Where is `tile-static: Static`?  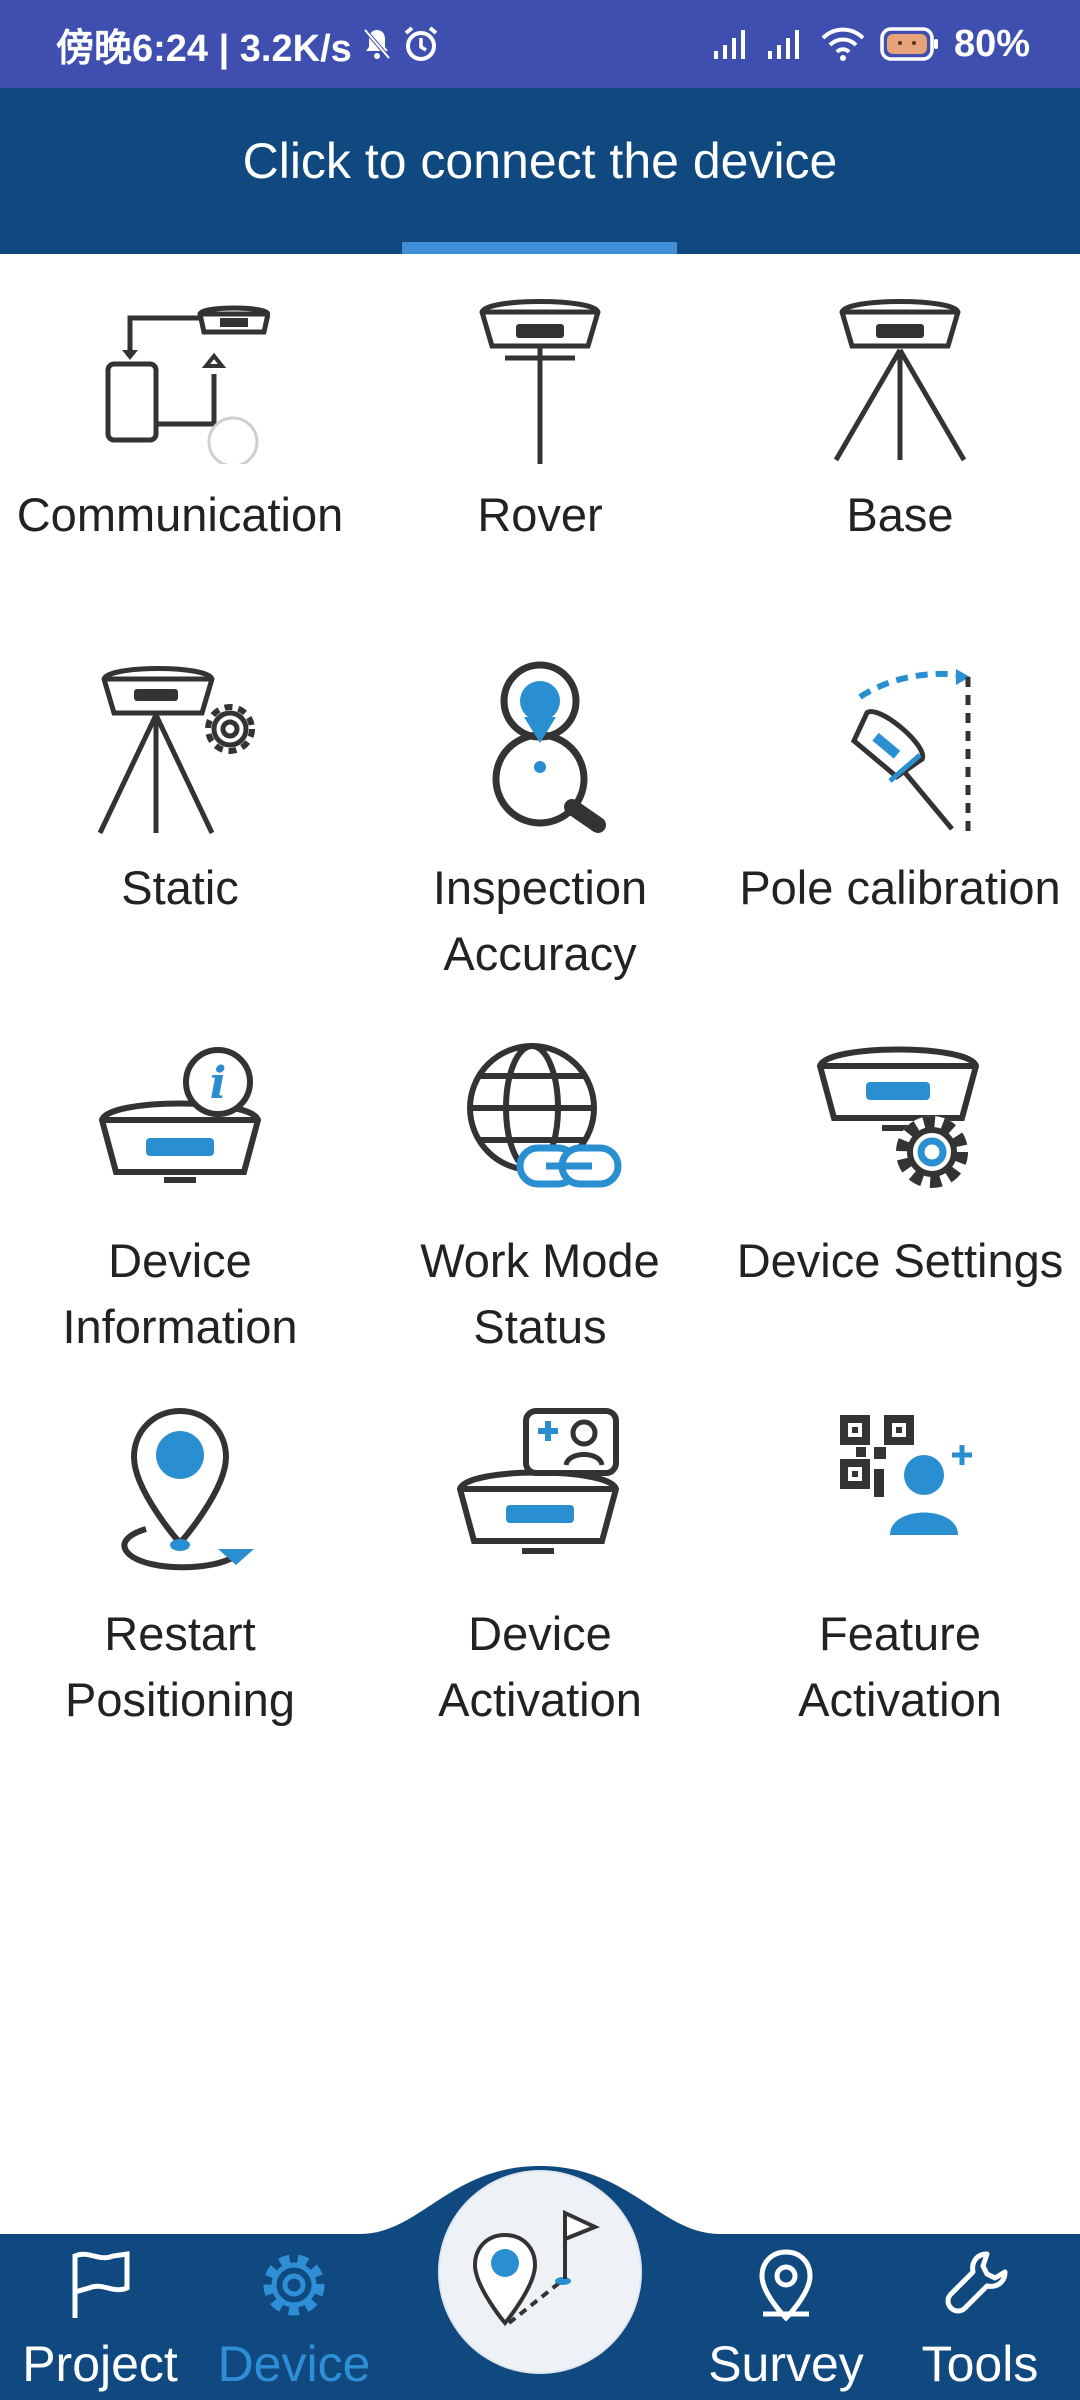
tile-static: Static is located at coordinates (180, 813).